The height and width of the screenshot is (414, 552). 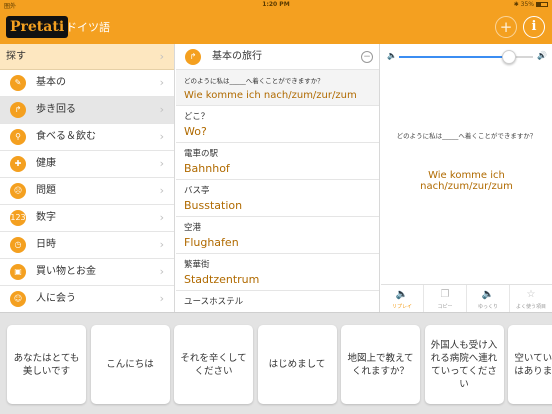 What do you see at coordinates (464, 364) in the screenshot?
I see `quick-phrase-card: 外国人も受け入れる病院へ連れていってください` at bounding box center [464, 364].